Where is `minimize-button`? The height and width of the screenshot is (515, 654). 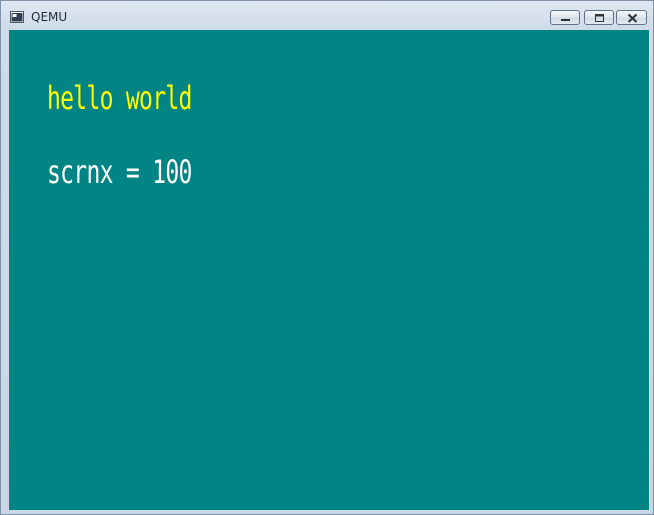 minimize-button is located at coordinates (565, 17).